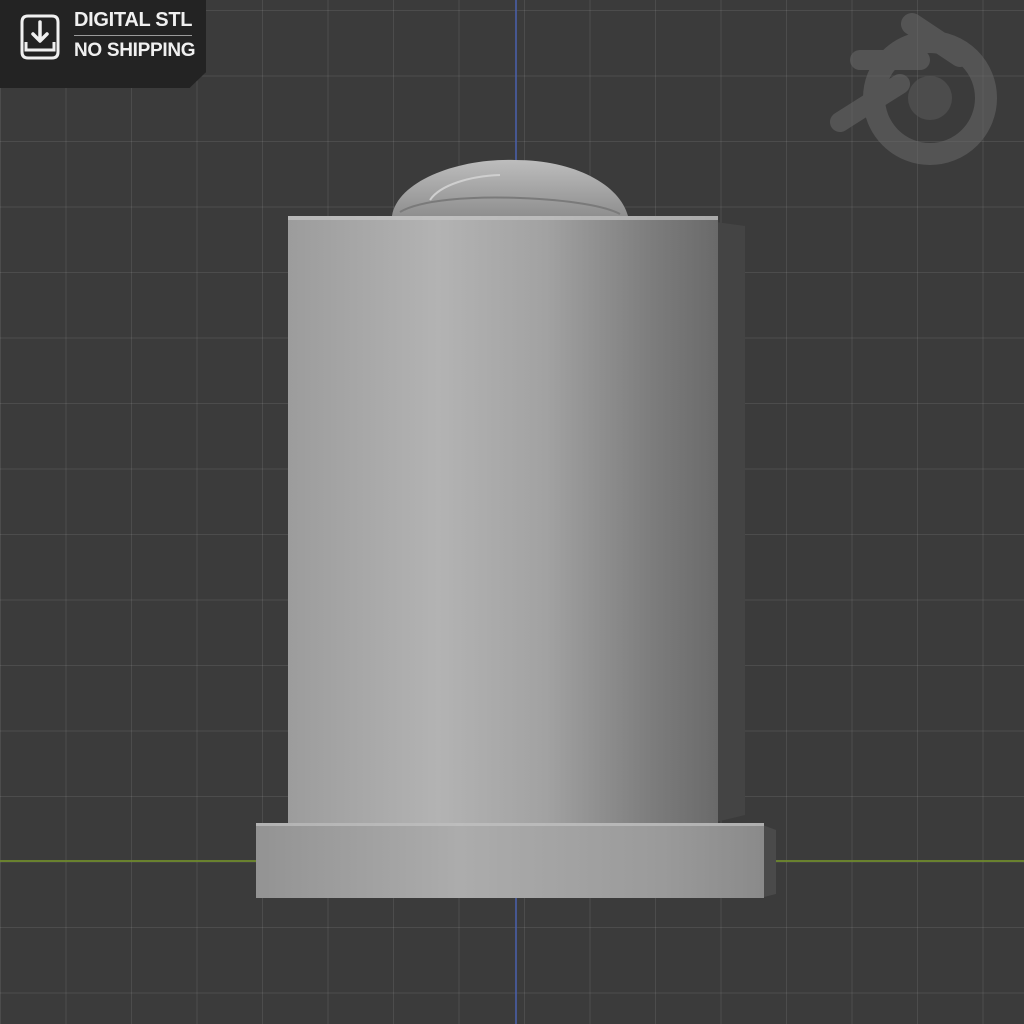  Describe the element at coordinates (135, 50) in the screenshot. I see `badge-subtitle: NO SHIPPING` at that location.